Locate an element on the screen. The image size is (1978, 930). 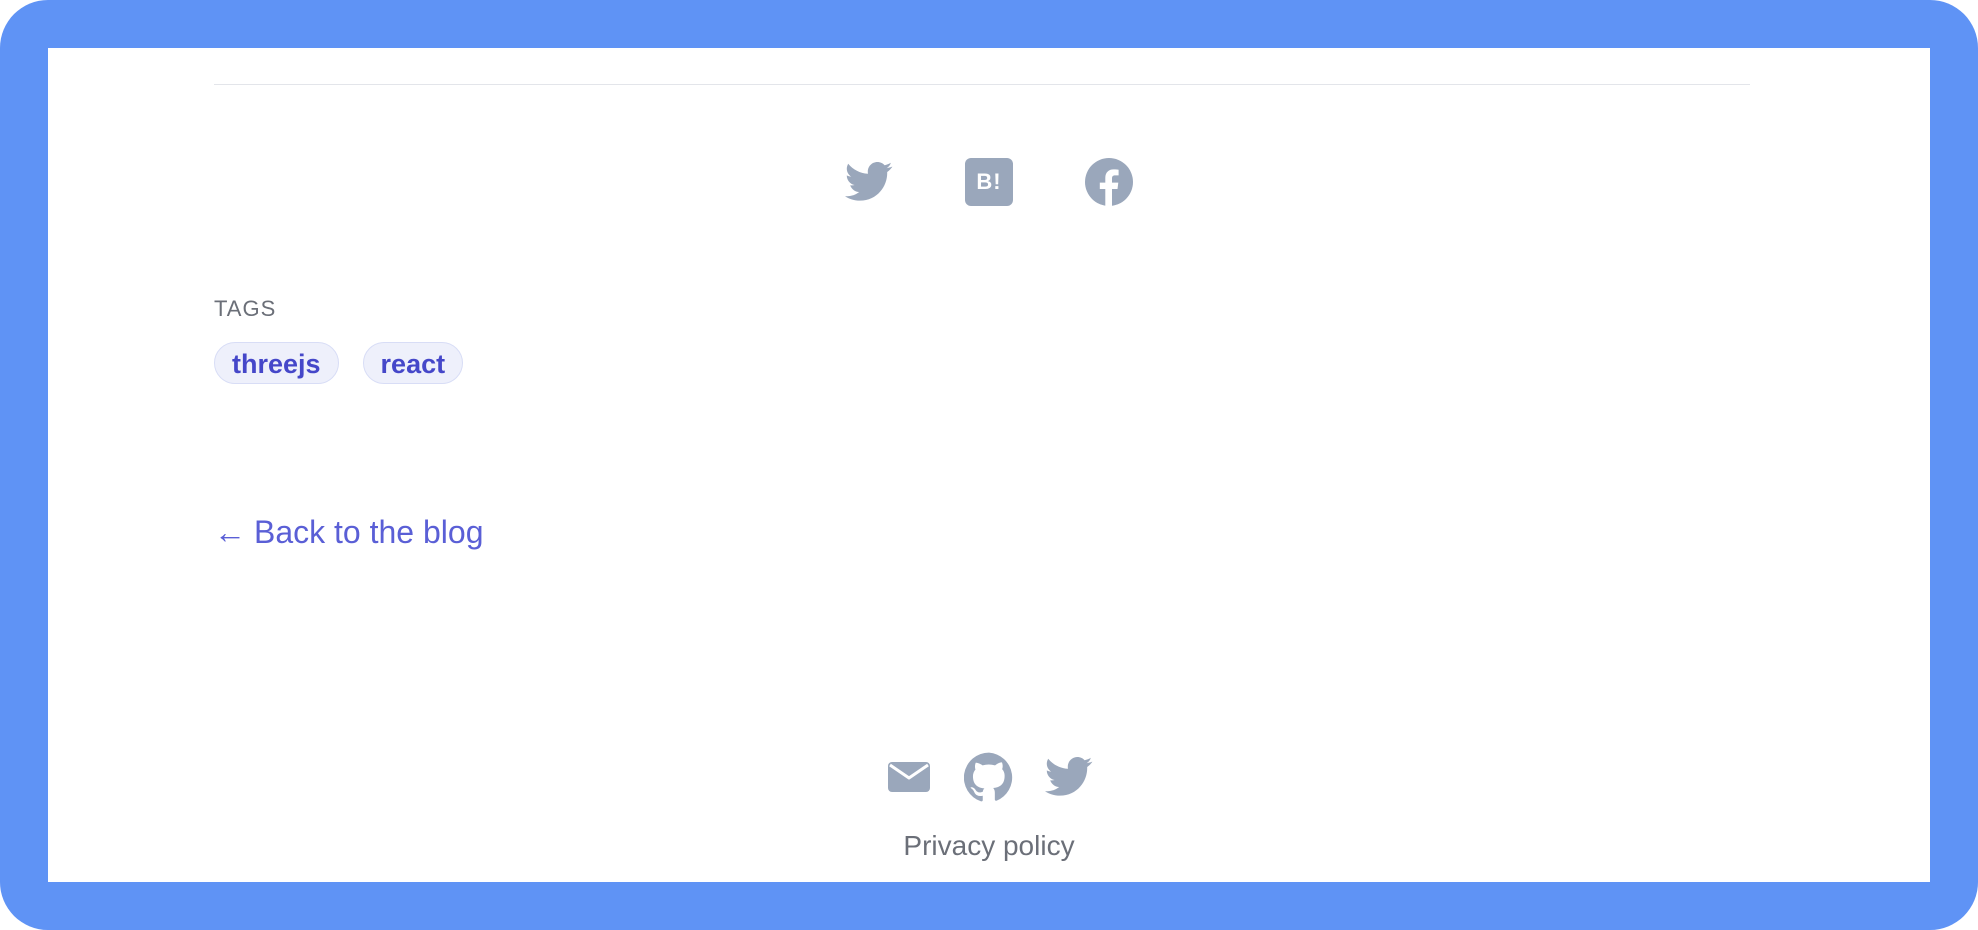
back-to-blog-link: ← Back to the blog is located at coordinates (348, 532).